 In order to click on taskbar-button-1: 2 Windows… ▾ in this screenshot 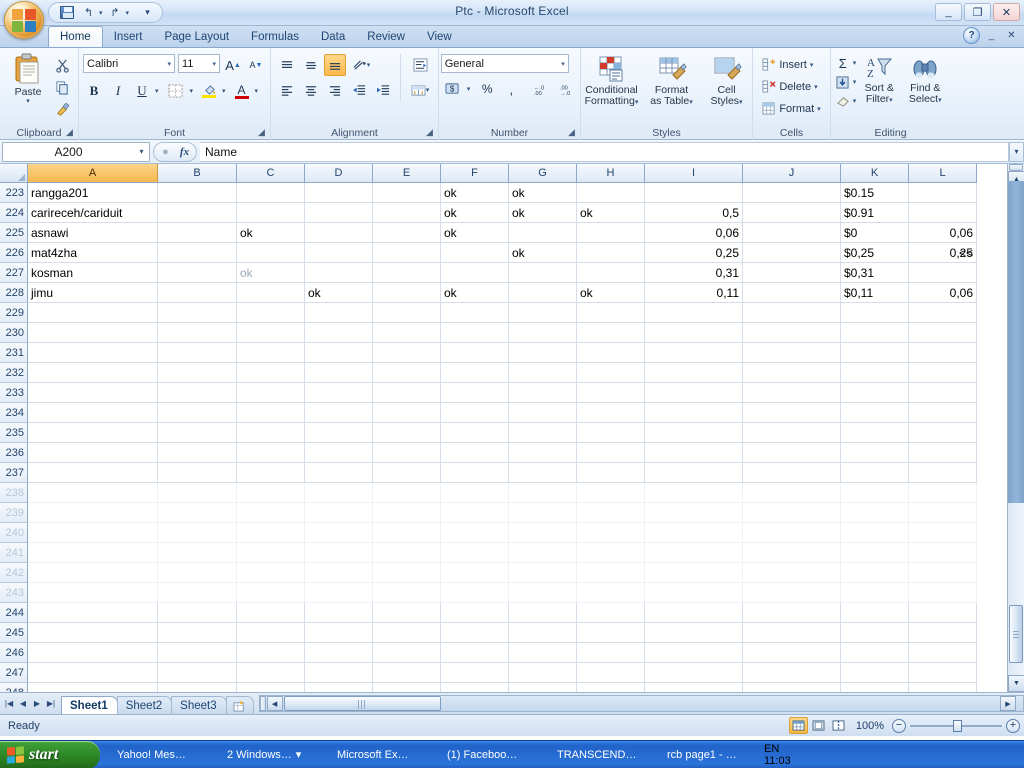, I will do `click(270, 755)`.